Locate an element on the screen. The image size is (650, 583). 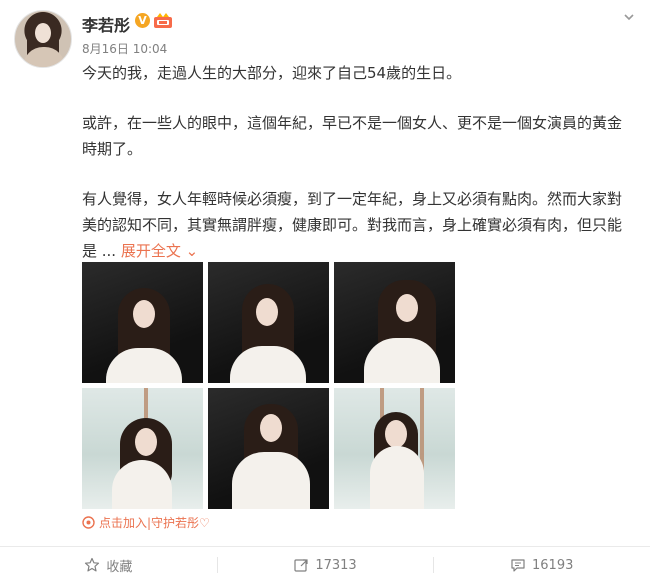
action-bar: 收藏 17313 16193 is located at coordinates (325, 565).